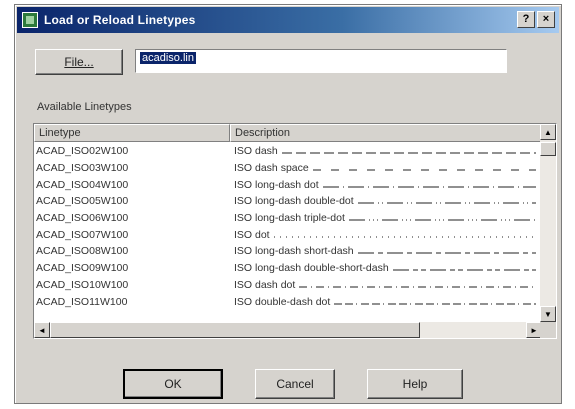 The image size is (575, 409). I want to click on linetype-name: ACAD_ISO05W100, so click(82, 201).